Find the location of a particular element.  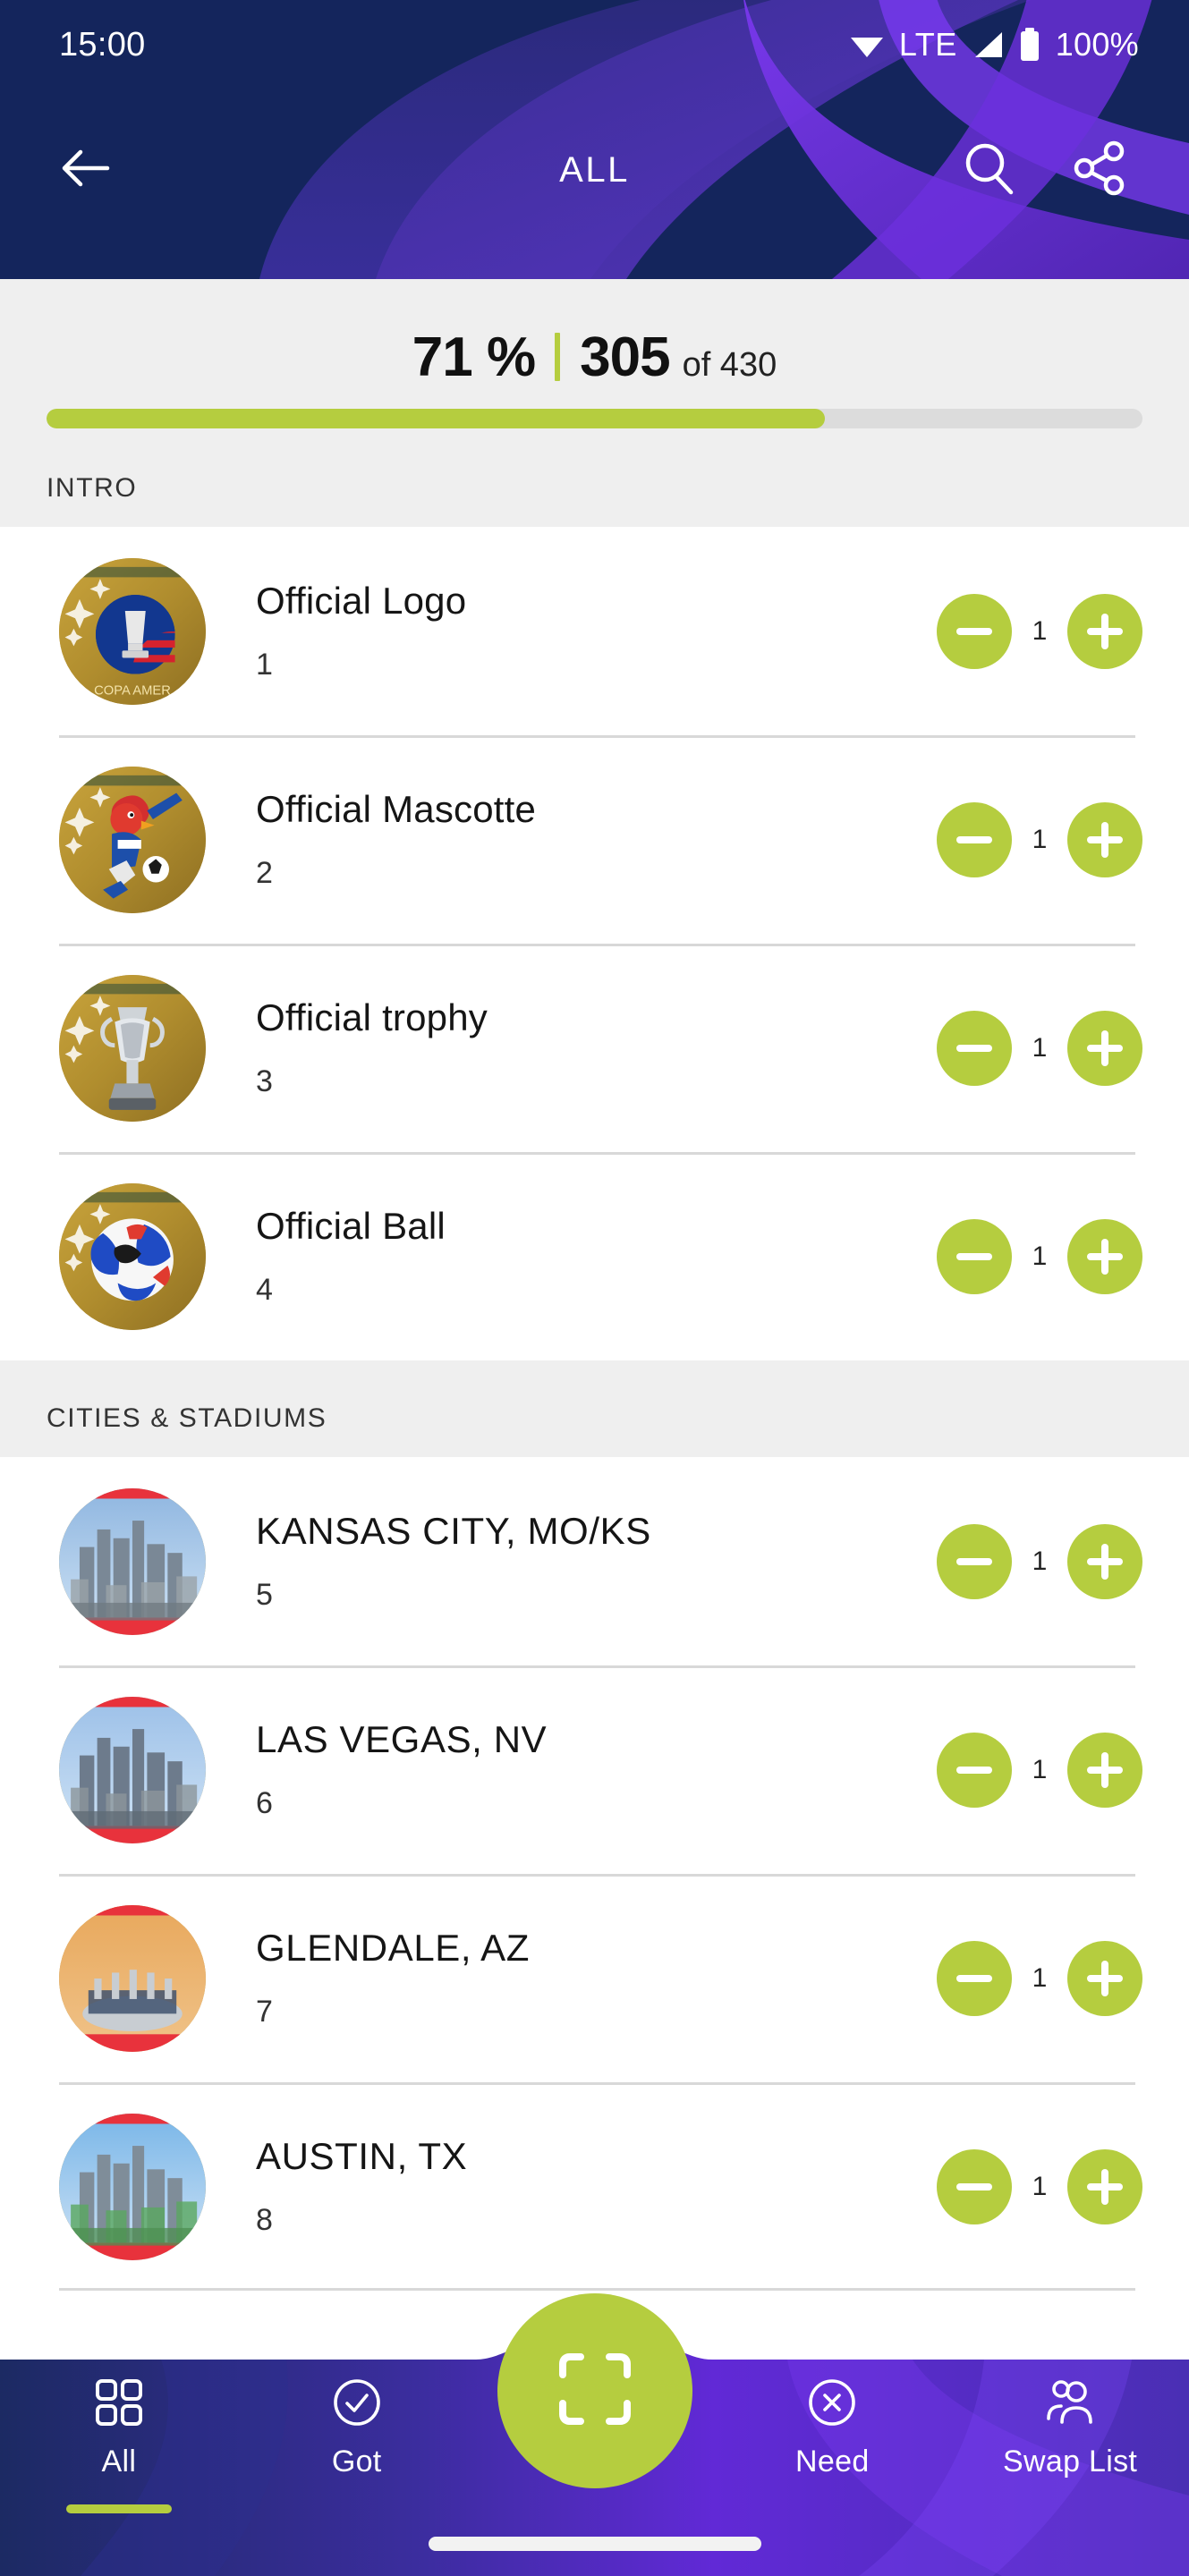

section-header: CITIES & STADIUMS is located at coordinates (594, 1408).